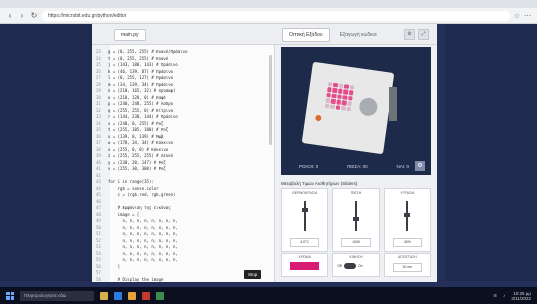 This screenshot has height=304, width=537. Describe the element at coordinates (358, 35) in the screenshot. I see `tab-export-code: Εξαγωγή κώδικα` at that location.